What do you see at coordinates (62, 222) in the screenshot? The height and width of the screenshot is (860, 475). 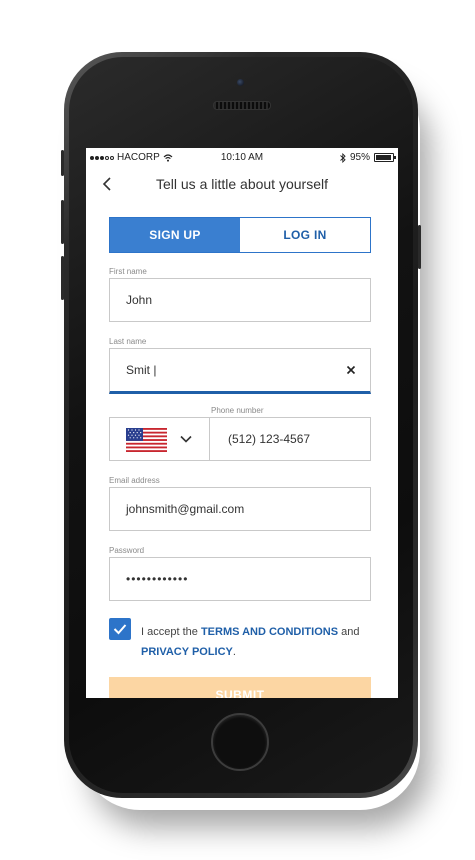 I see `volume-up-button` at bounding box center [62, 222].